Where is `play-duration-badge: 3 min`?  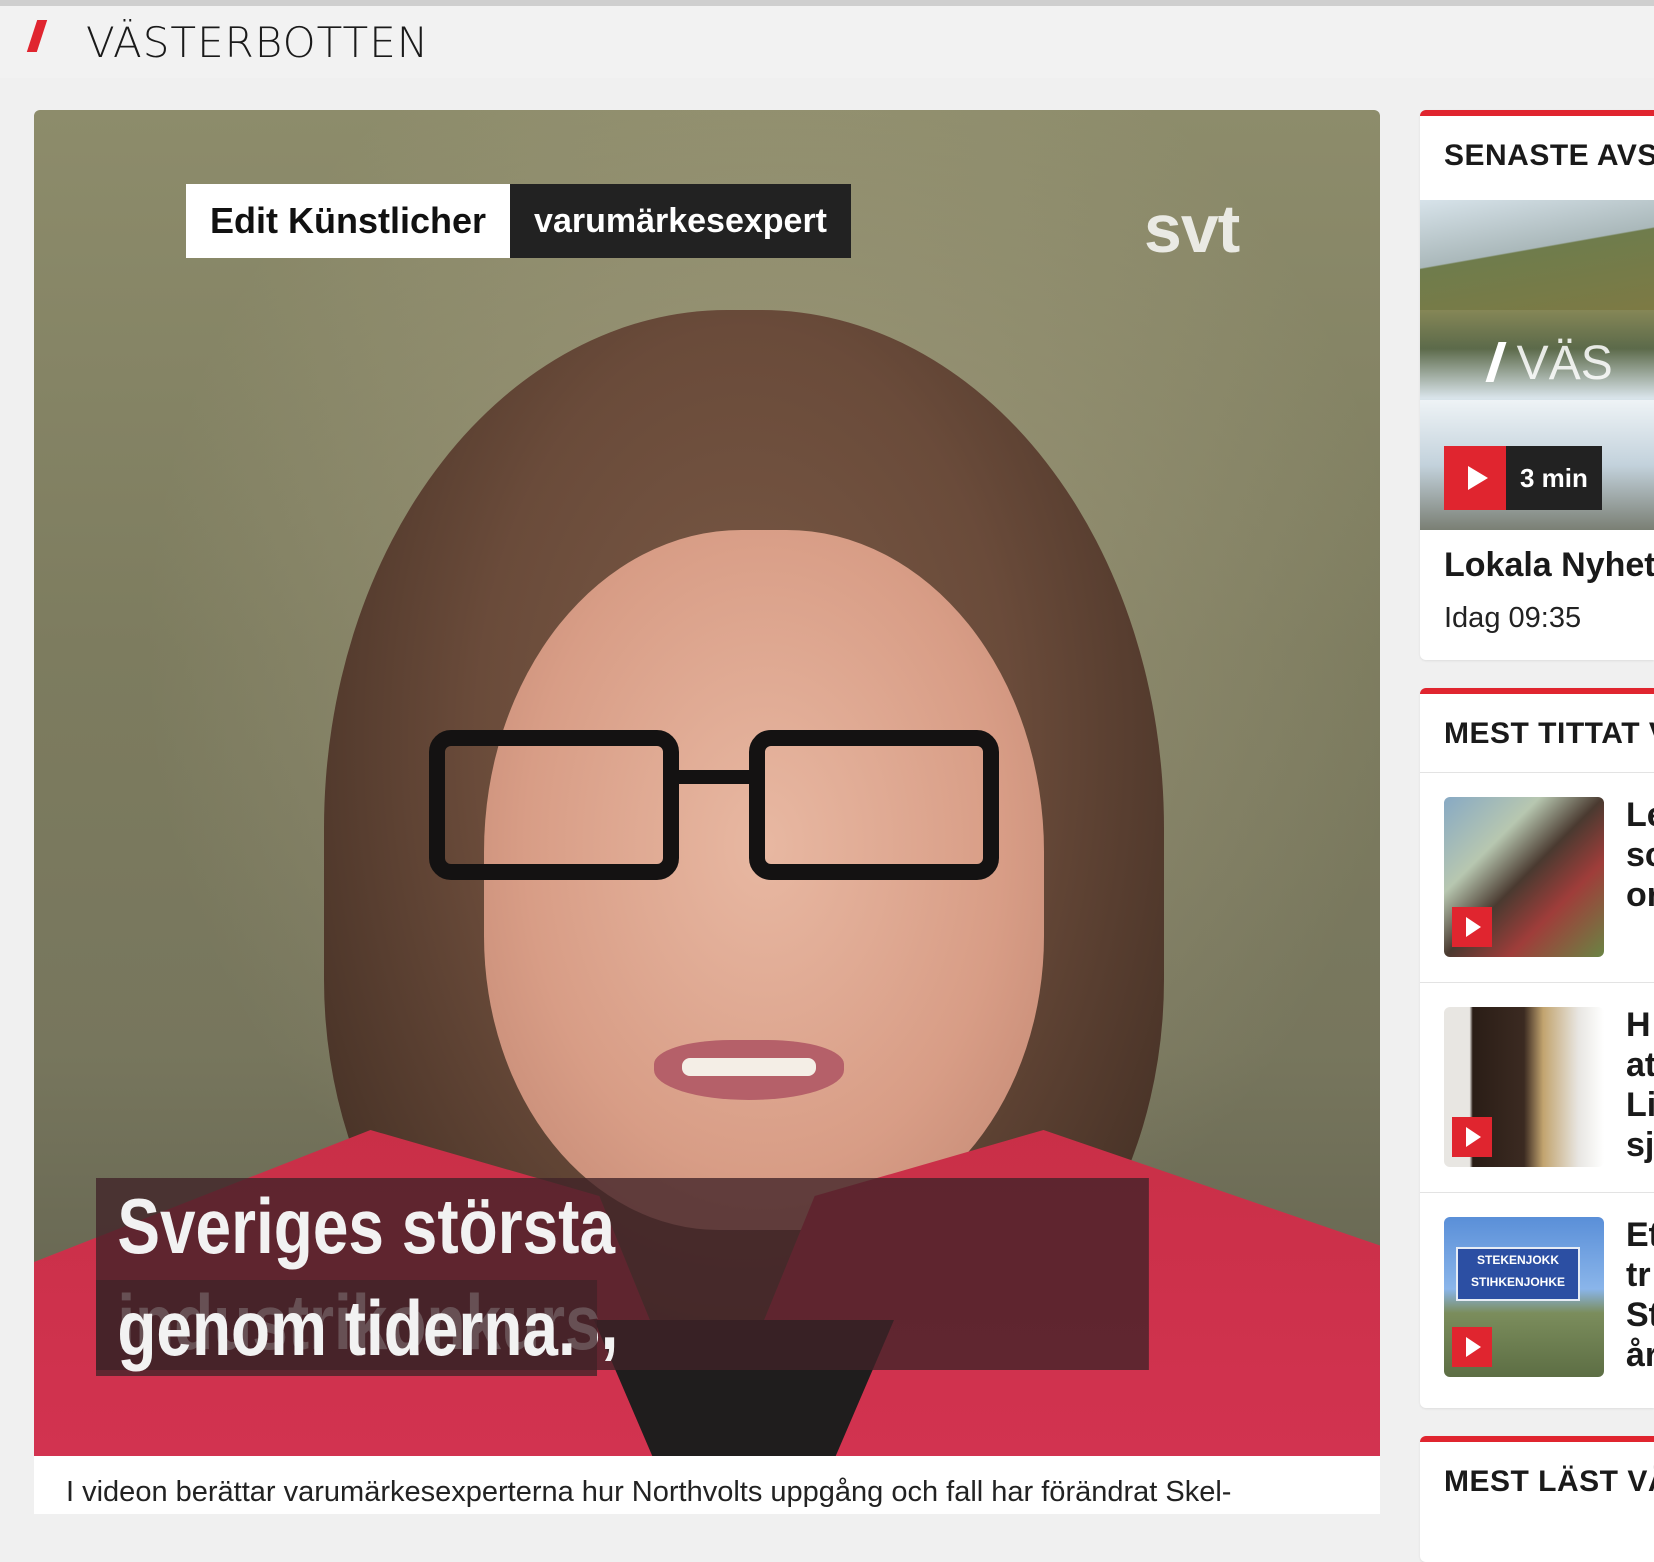
play-duration-badge: 3 min is located at coordinates (1523, 478).